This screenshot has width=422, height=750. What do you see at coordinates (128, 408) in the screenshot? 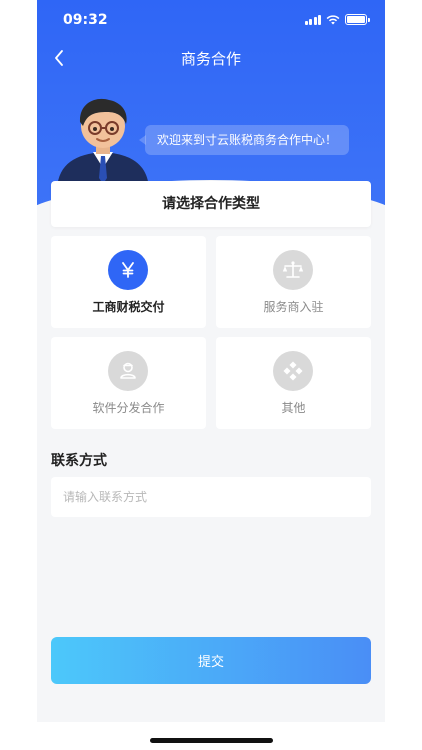
I see `option-label: 软件分发合作` at bounding box center [128, 408].